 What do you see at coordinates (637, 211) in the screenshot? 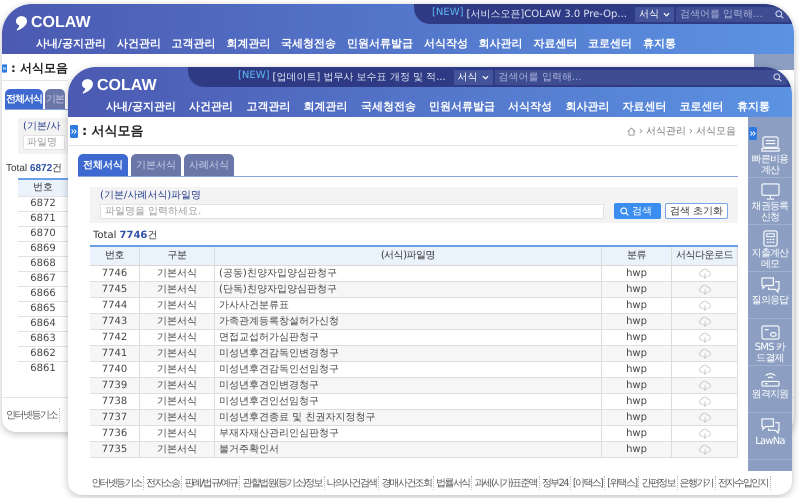
I see `search-button: 검색` at bounding box center [637, 211].